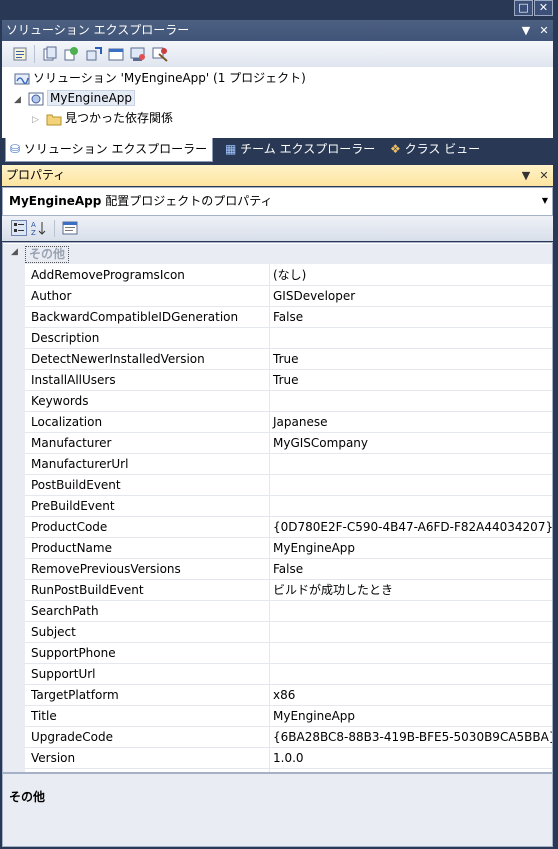 Image resolution: width=558 pixels, height=849 pixels. I want to click on tab-class-view: ❖ クラス ビュー, so click(435, 149).